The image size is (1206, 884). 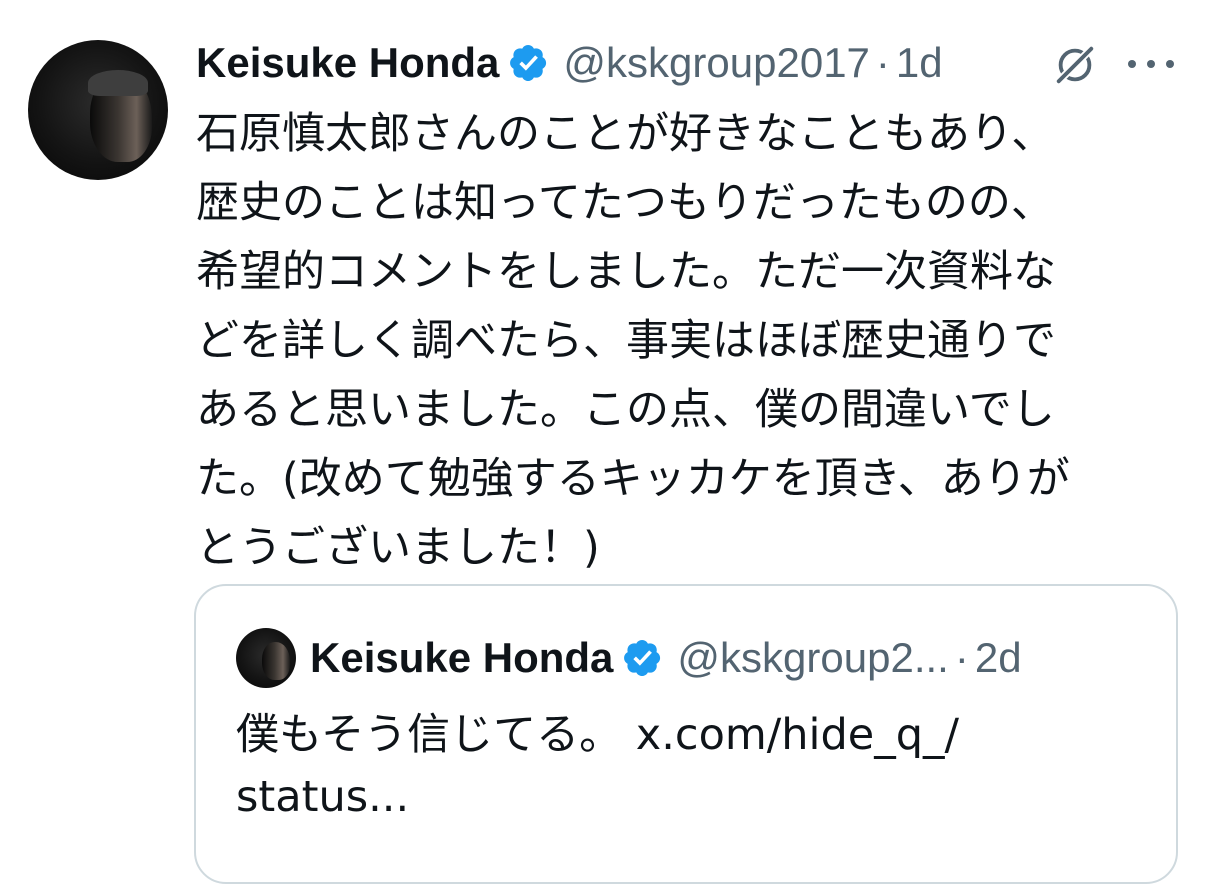 I want to click on more-icon, so click(x=1151, y=64).